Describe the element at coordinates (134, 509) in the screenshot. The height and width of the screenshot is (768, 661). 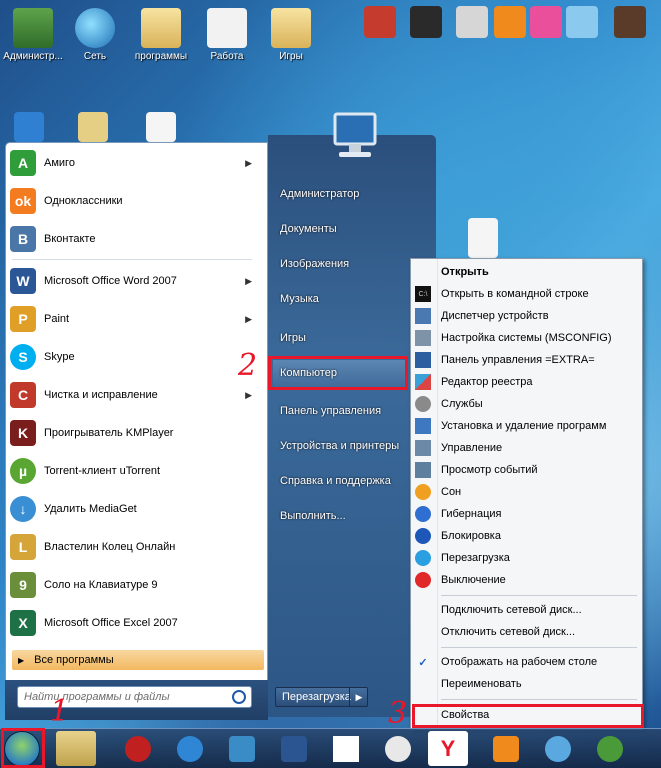
I see `program-item-mediaget-uninstall: ↓ Удалить MediaGet` at that location.